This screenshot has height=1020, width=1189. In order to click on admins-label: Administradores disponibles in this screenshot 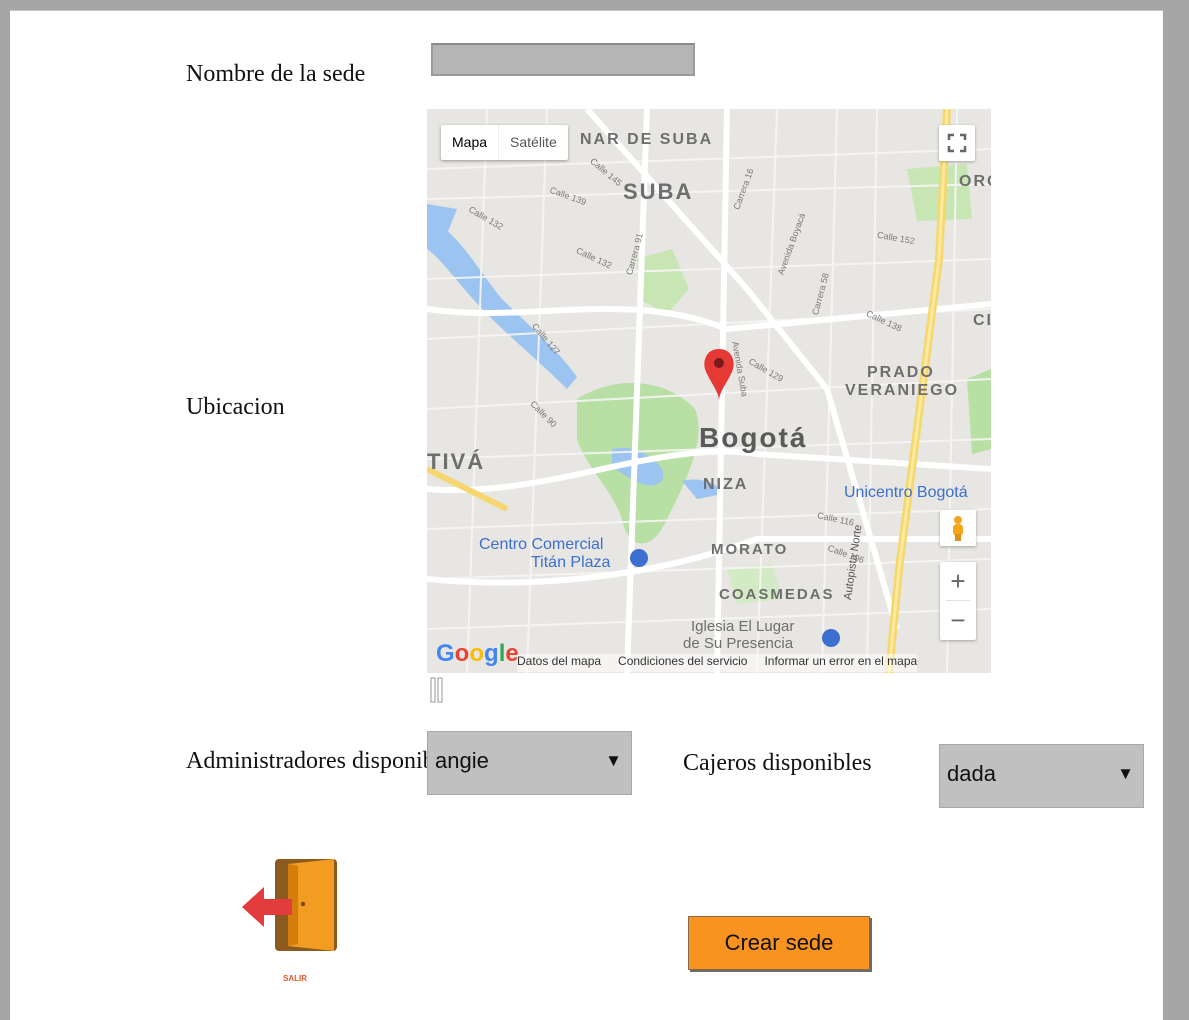, I will do `click(324, 761)`.